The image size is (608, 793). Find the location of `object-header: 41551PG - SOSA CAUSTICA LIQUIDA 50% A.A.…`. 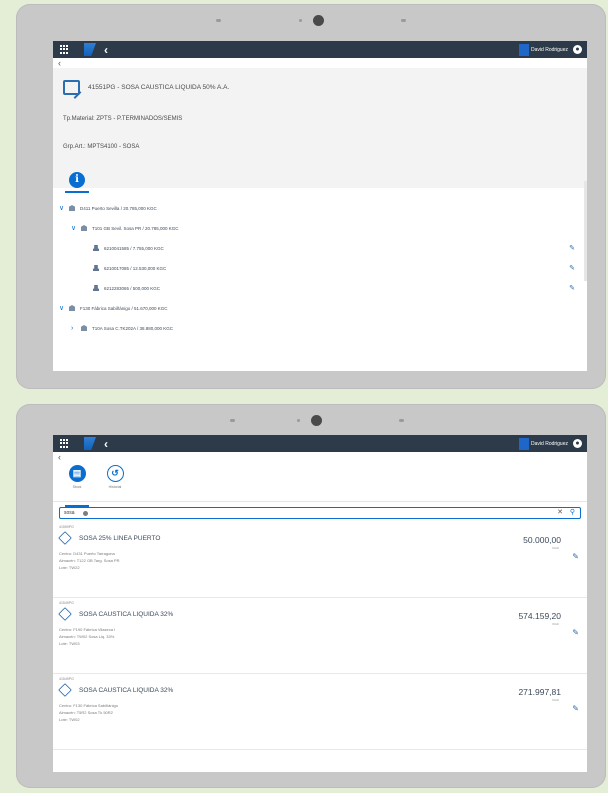

object-header: 41551PG - SOSA CAUSTICA LIQUIDA 50% A.A.… is located at coordinates (320, 130).